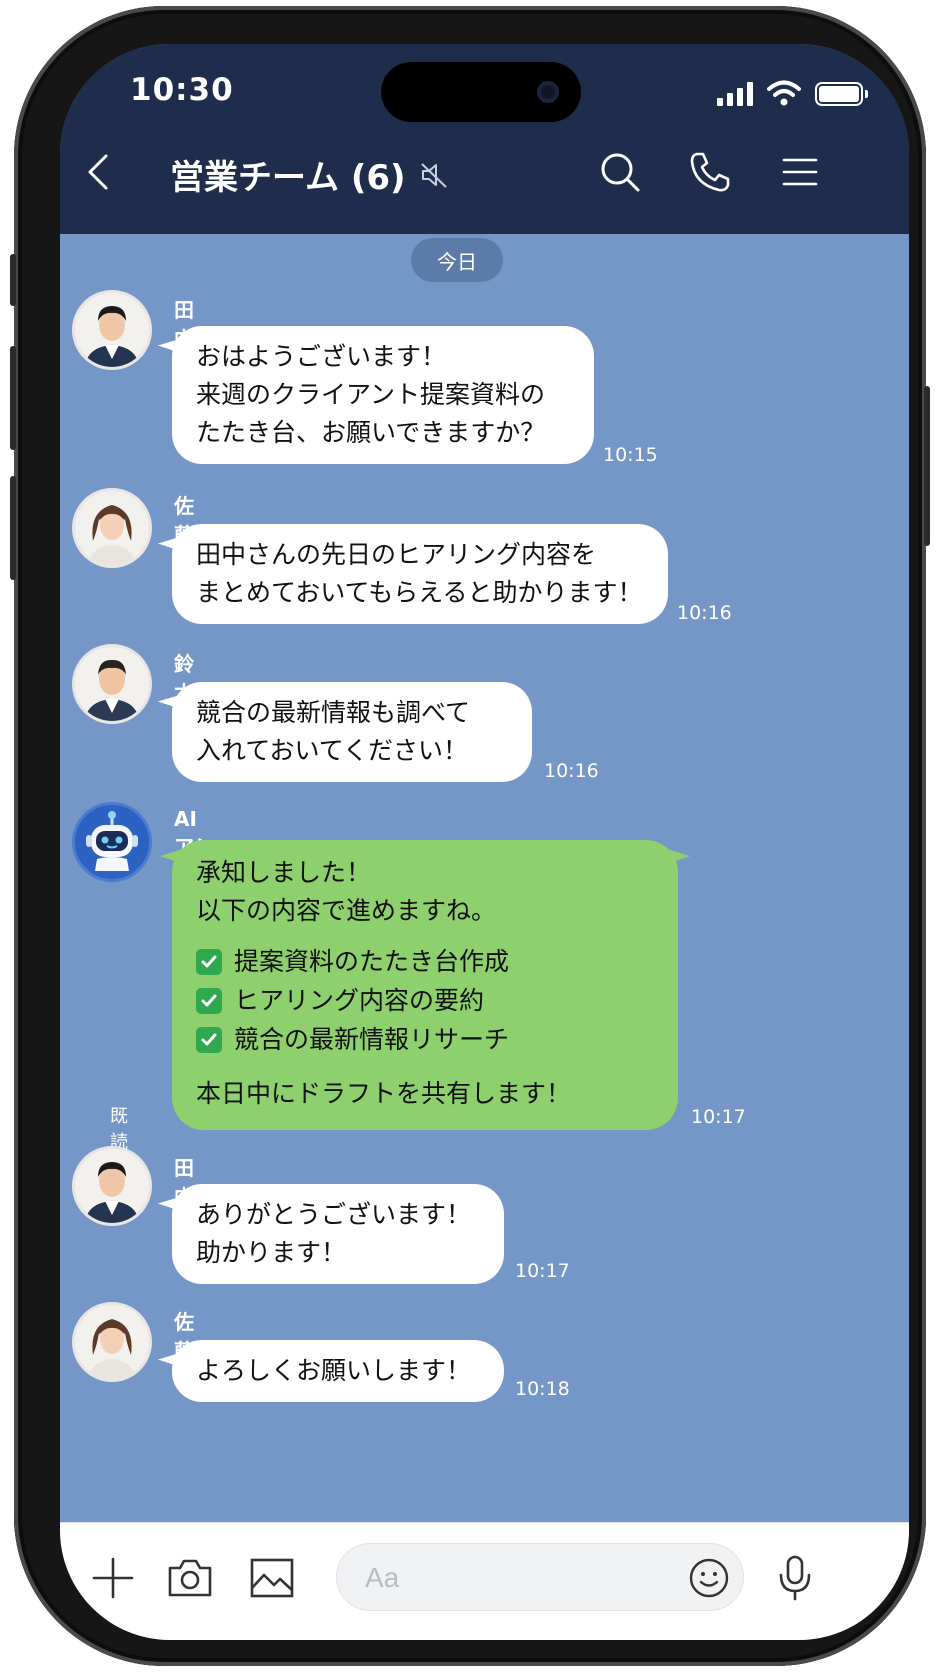 This screenshot has height=1672, width=941. I want to click on chat-title-group: 営業チーム (6), so click(310, 174).